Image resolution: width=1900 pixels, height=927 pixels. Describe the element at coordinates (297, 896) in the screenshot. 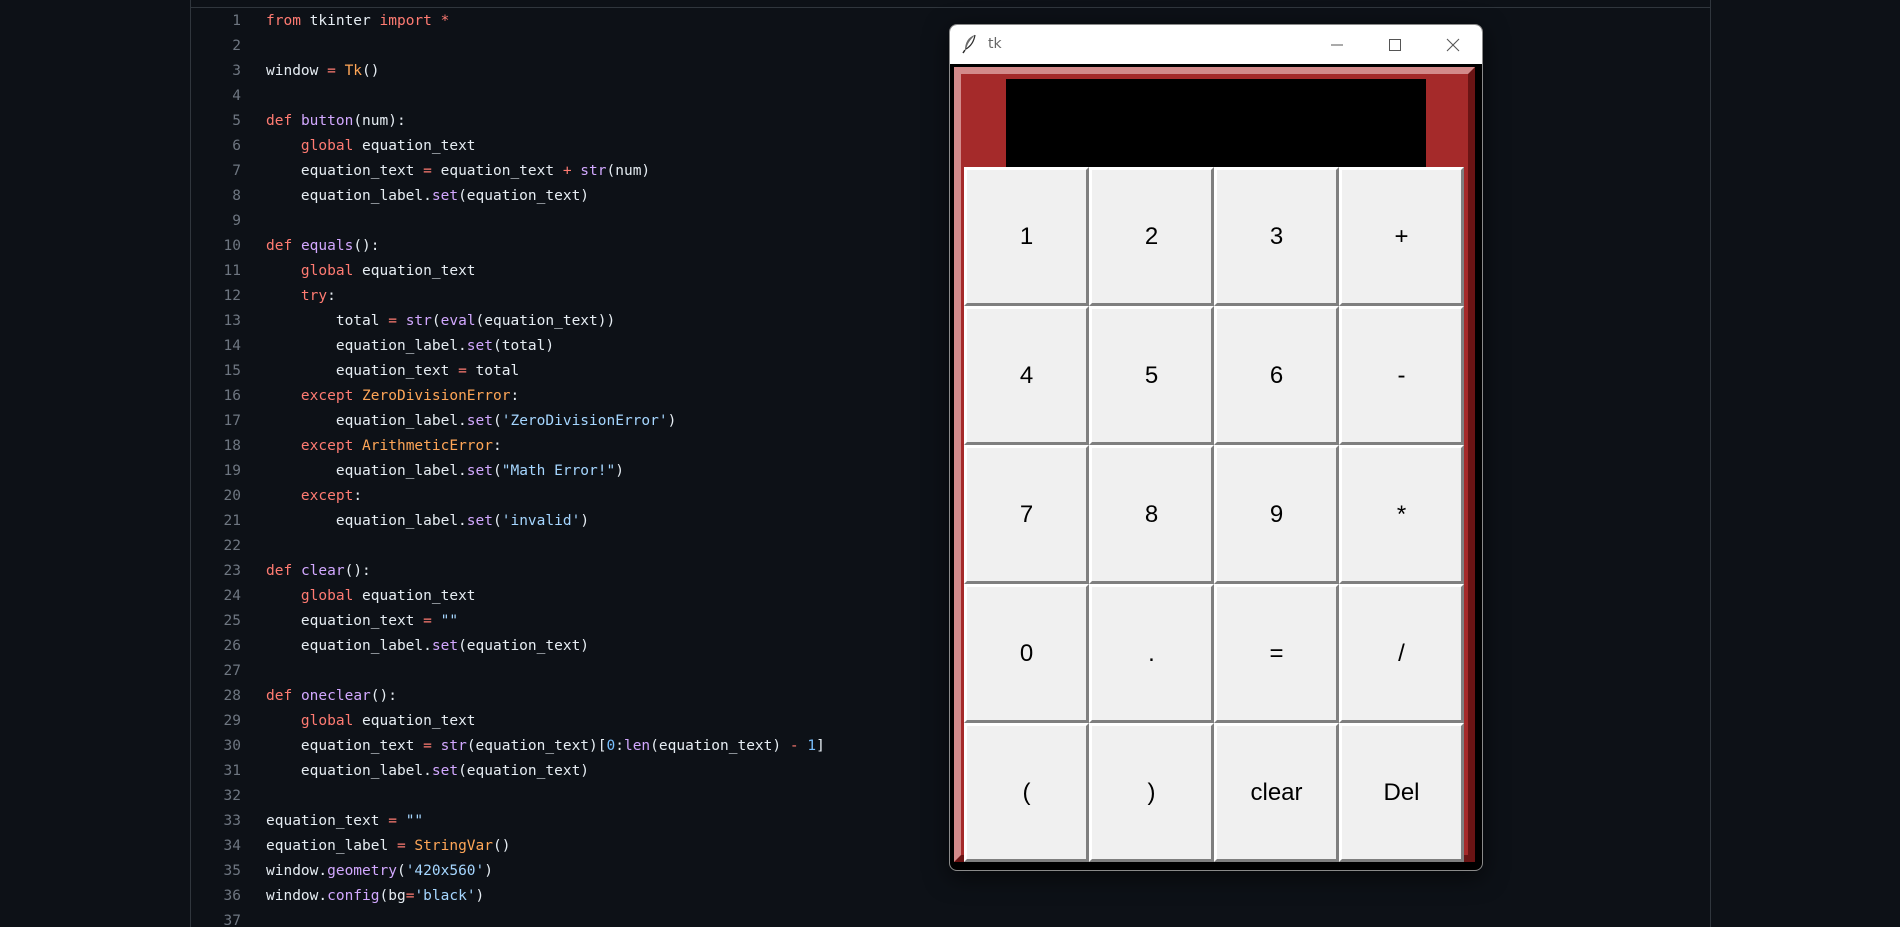

I see `code-token: window.` at that location.